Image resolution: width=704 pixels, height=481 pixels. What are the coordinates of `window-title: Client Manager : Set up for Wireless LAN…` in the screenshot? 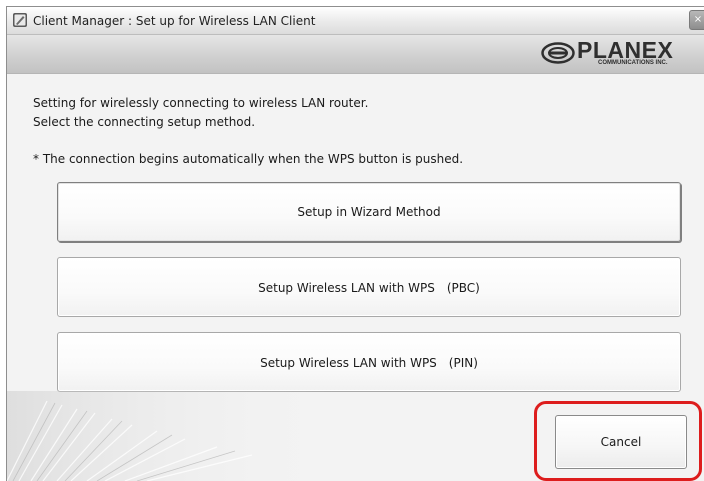 It's located at (174, 21).